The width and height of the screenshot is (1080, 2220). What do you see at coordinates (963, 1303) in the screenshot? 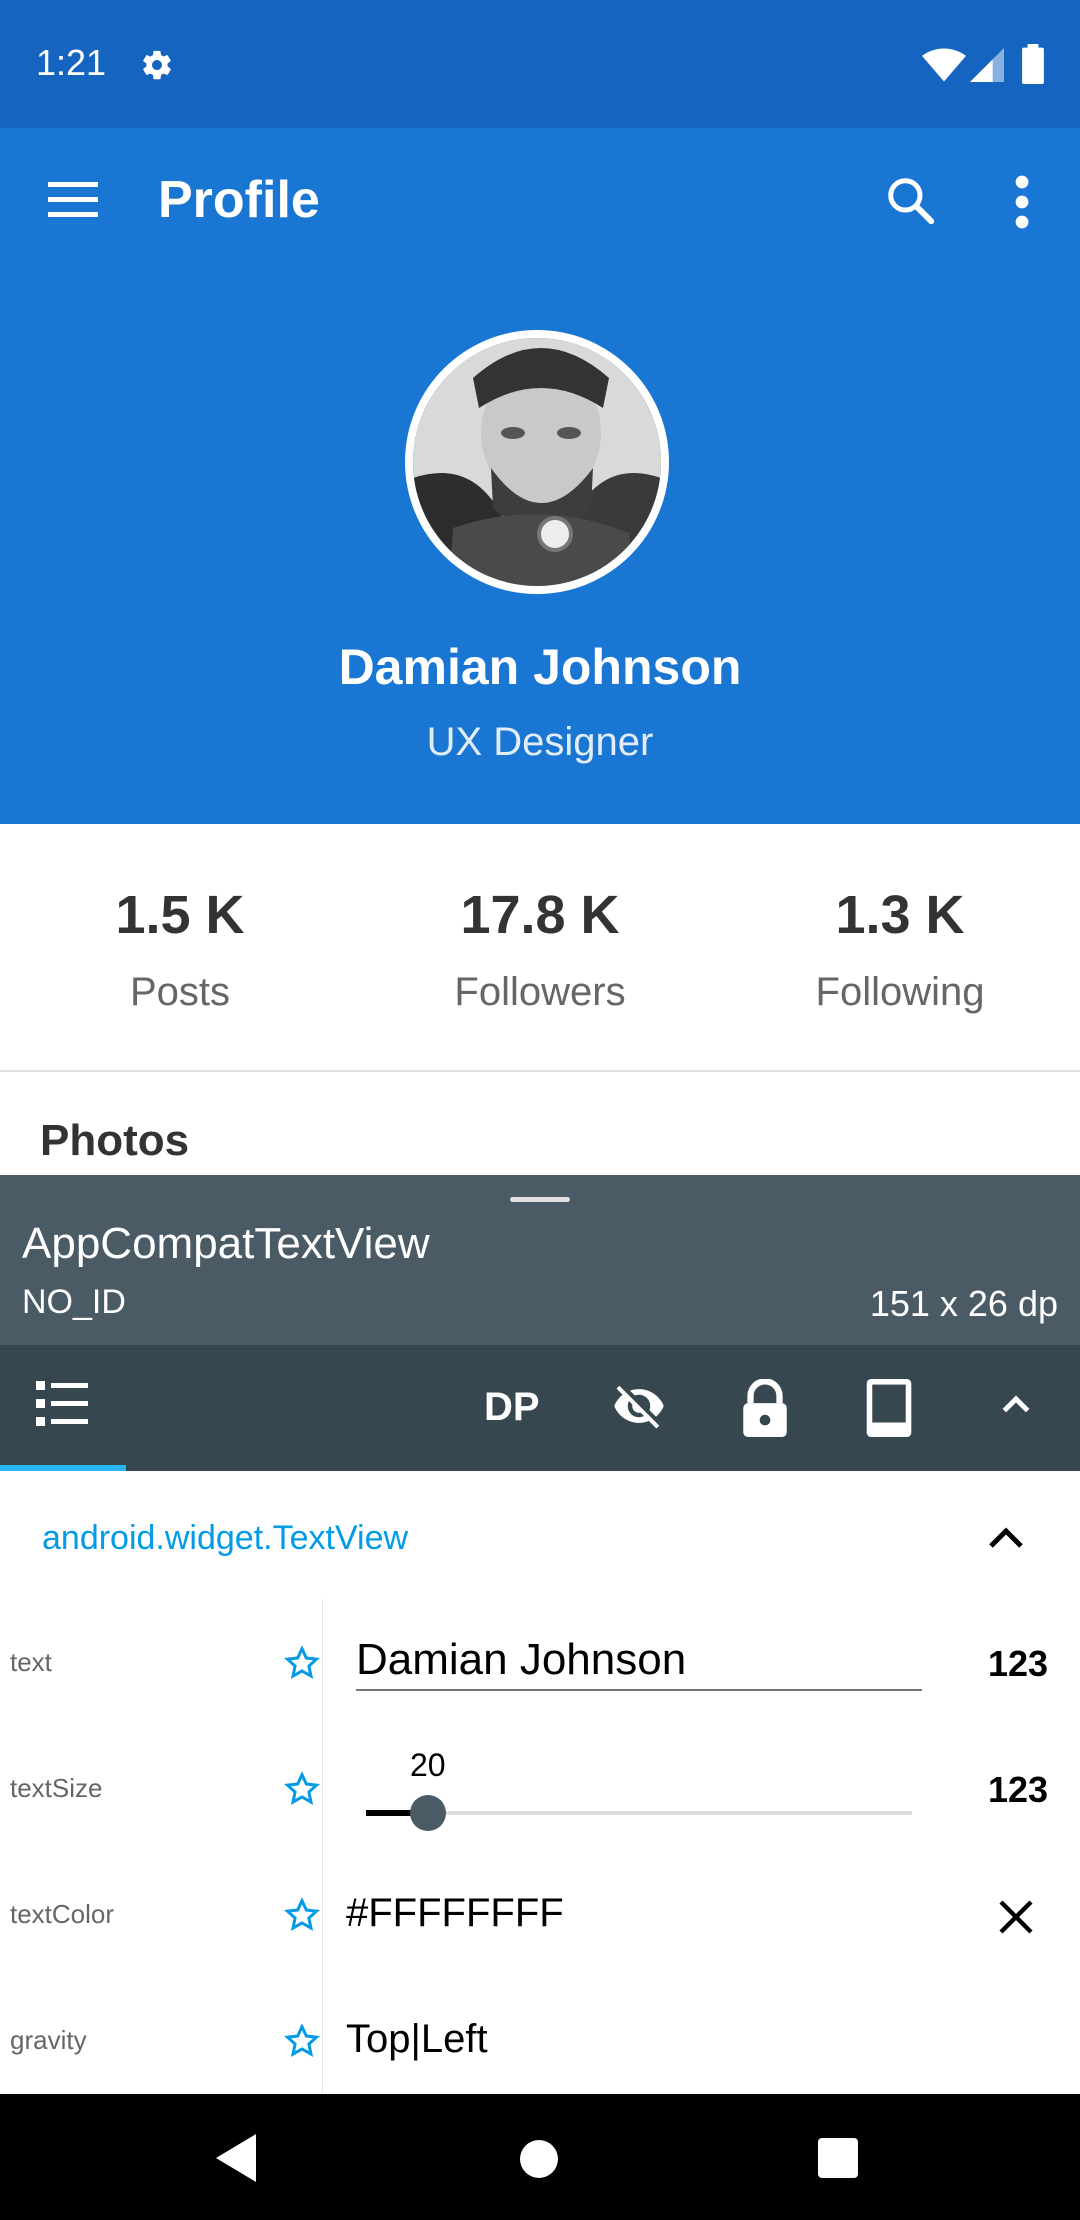
I see `view-size: 151 x 26 dp` at bounding box center [963, 1303].